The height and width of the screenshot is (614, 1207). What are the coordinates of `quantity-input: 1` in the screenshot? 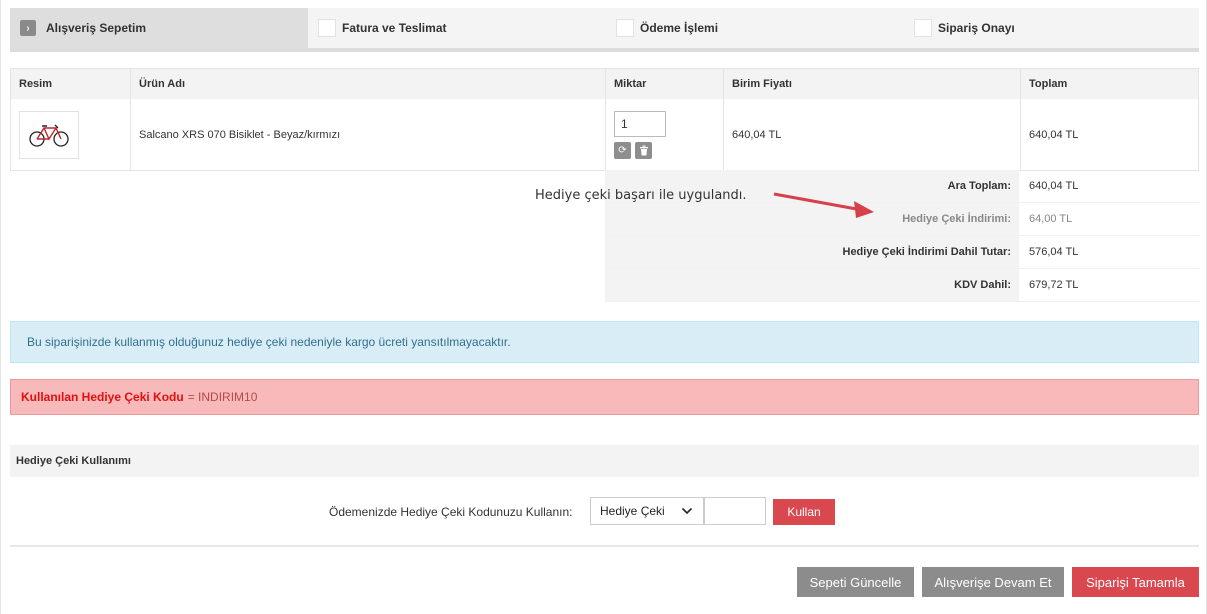 It's located at (640, 123).